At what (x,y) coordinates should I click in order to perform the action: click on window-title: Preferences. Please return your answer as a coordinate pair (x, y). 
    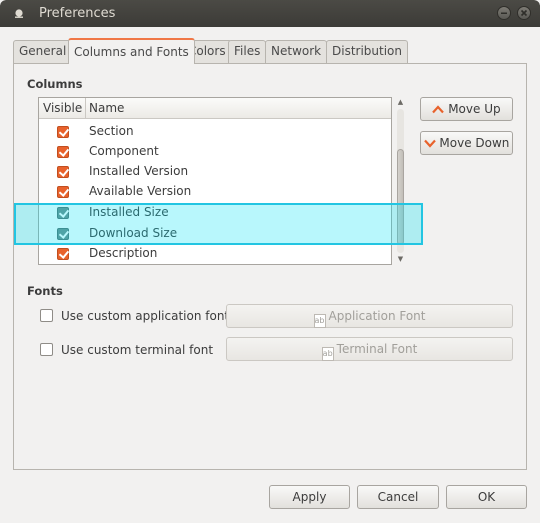
    Looking at the image, I should click on (77, 13).